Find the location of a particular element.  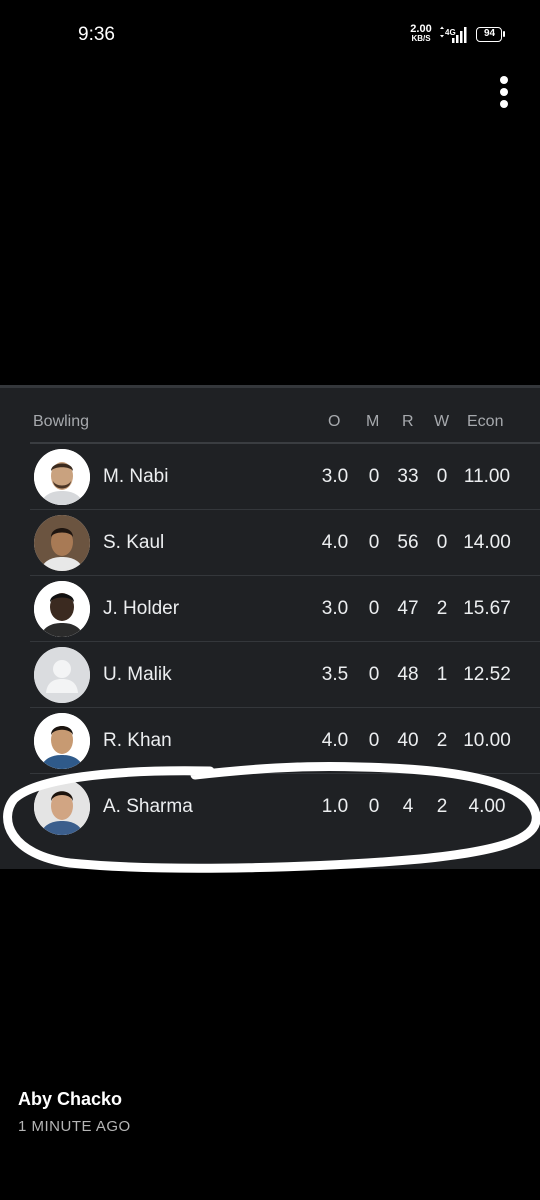

economy-value: 12.52 is located at coordinates (487, 674).